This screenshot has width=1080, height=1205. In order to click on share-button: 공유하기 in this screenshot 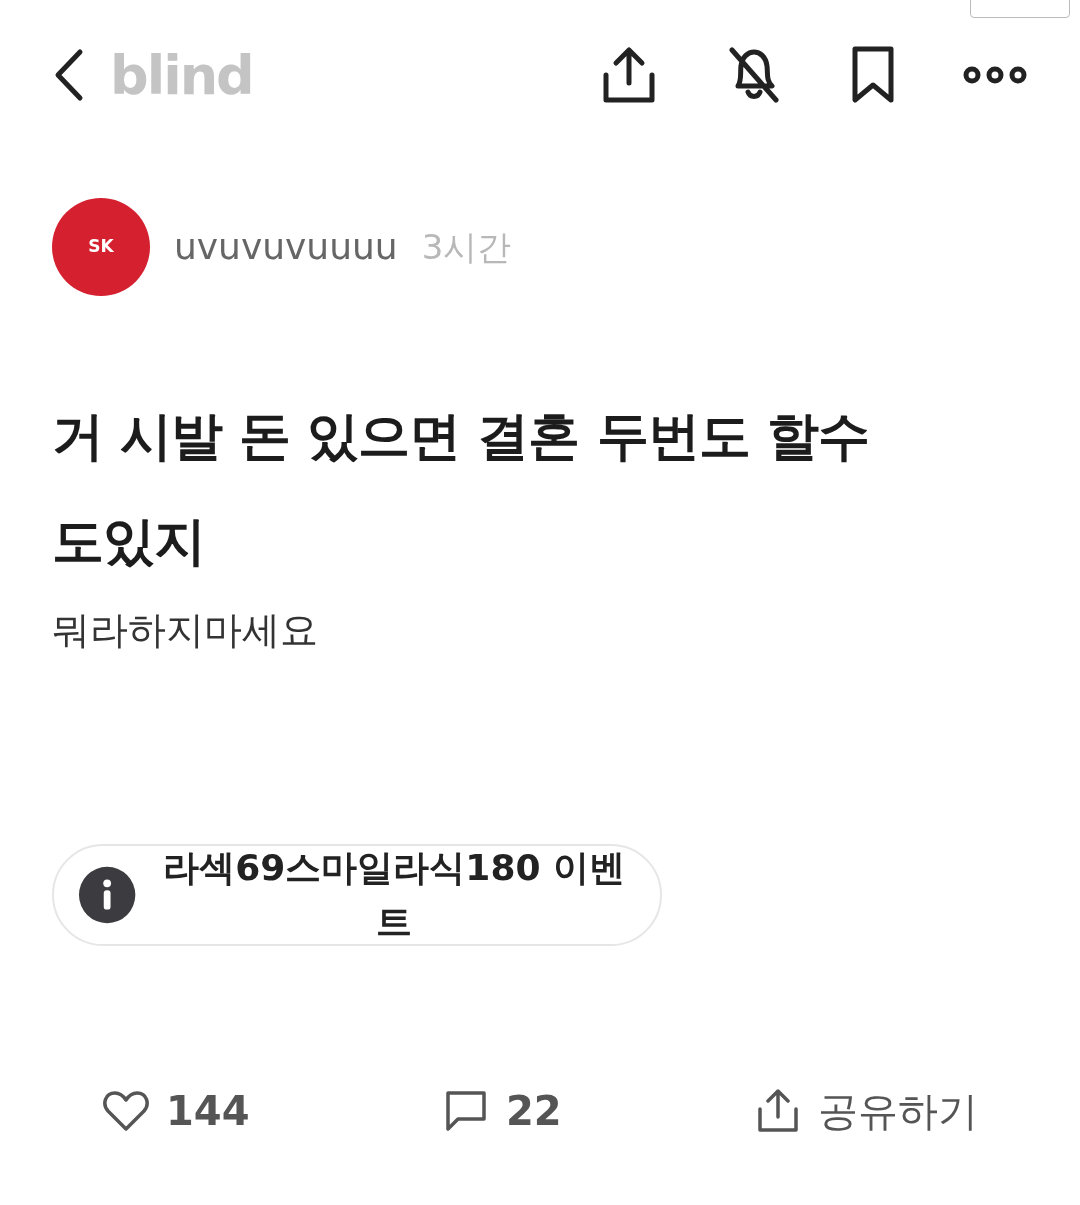, I will do `click(866, 1111)`.